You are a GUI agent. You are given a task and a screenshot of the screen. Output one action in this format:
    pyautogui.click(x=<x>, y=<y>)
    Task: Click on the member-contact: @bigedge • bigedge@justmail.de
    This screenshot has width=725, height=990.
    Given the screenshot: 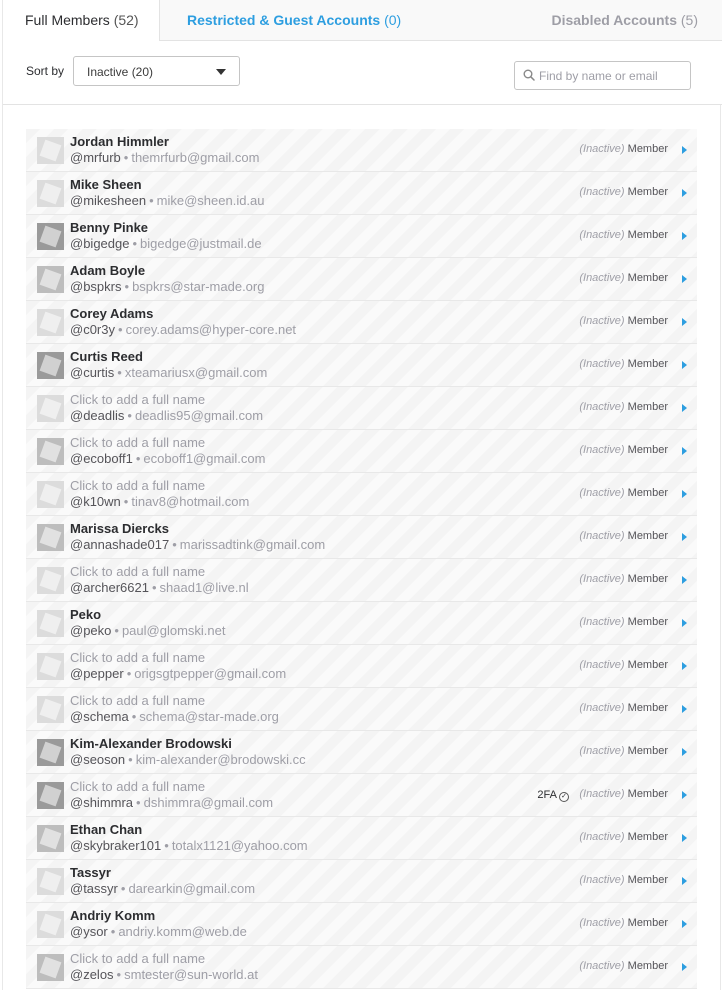 What is the action you would take?
    pyautogui.click(x=166, y=243)
    